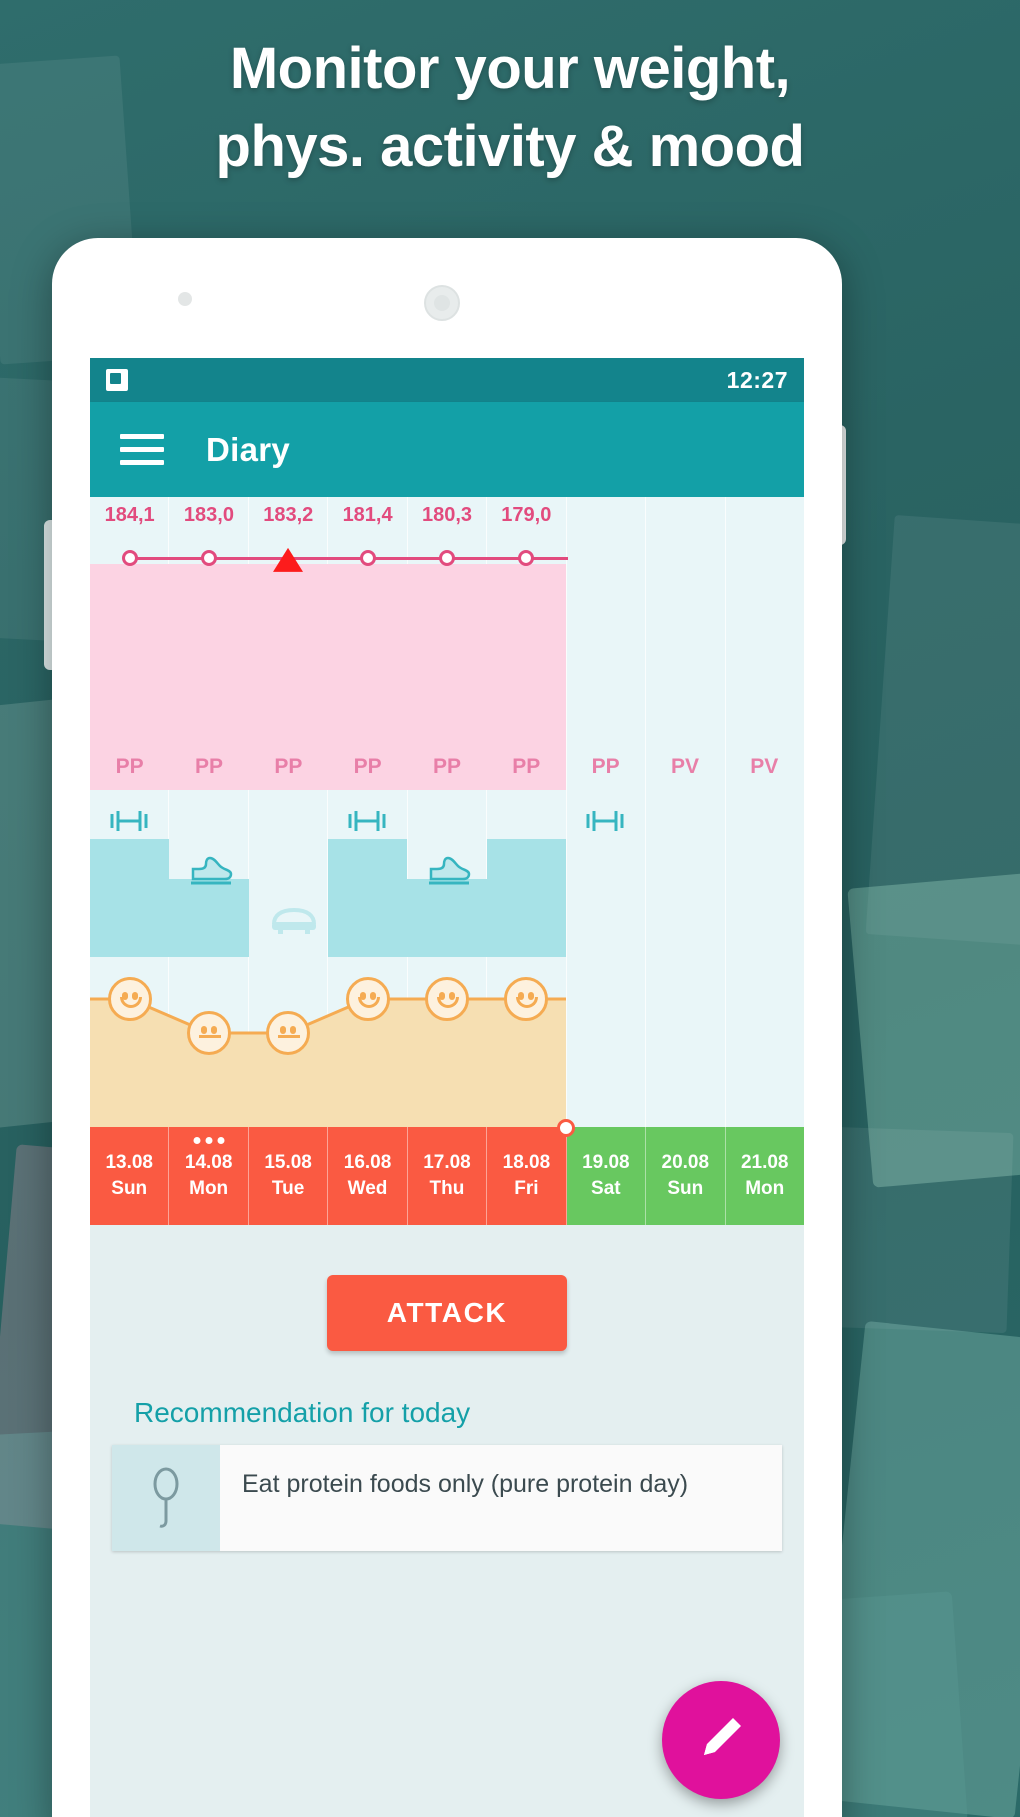 Image resolution: width=1020 pixels, height=1817 pixels. Describe the element at coordinates (526, 515) in the screenshot. I see `weight-label: 179,0` at that location.